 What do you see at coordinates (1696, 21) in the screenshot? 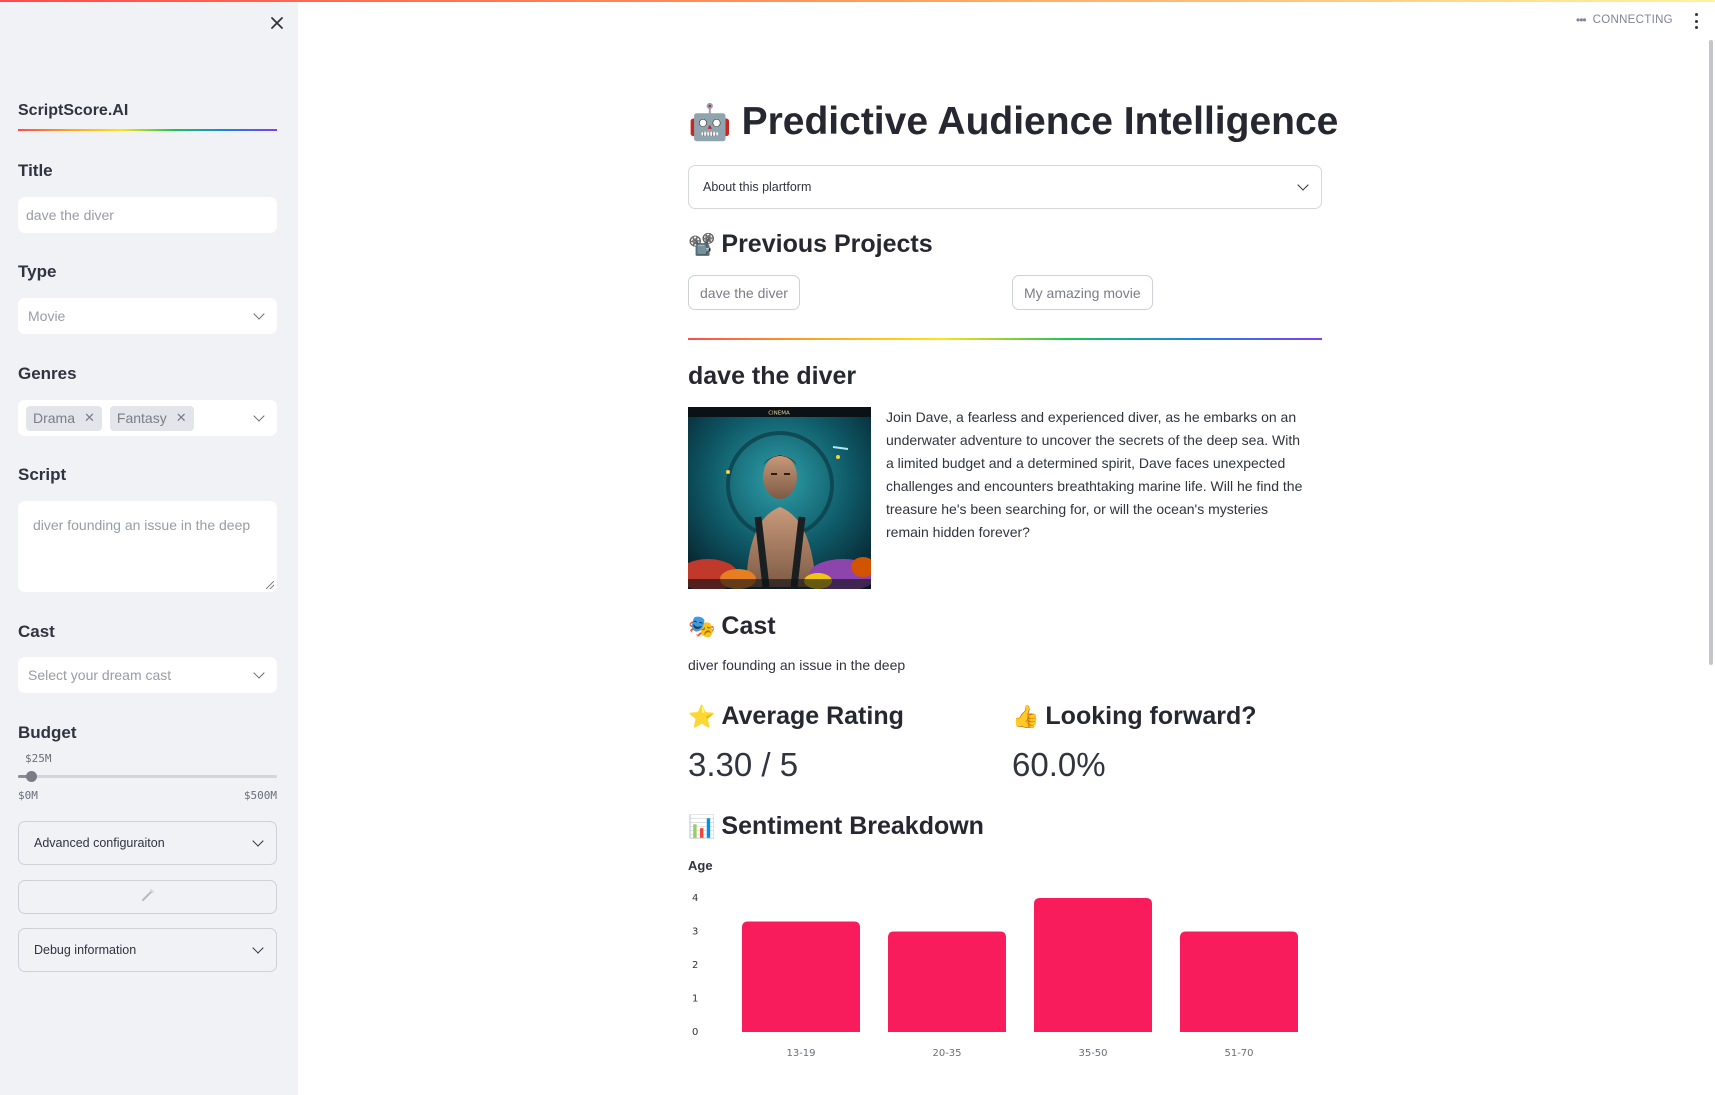
I see `main-menu-icon` at bounding box center [1696, 21].